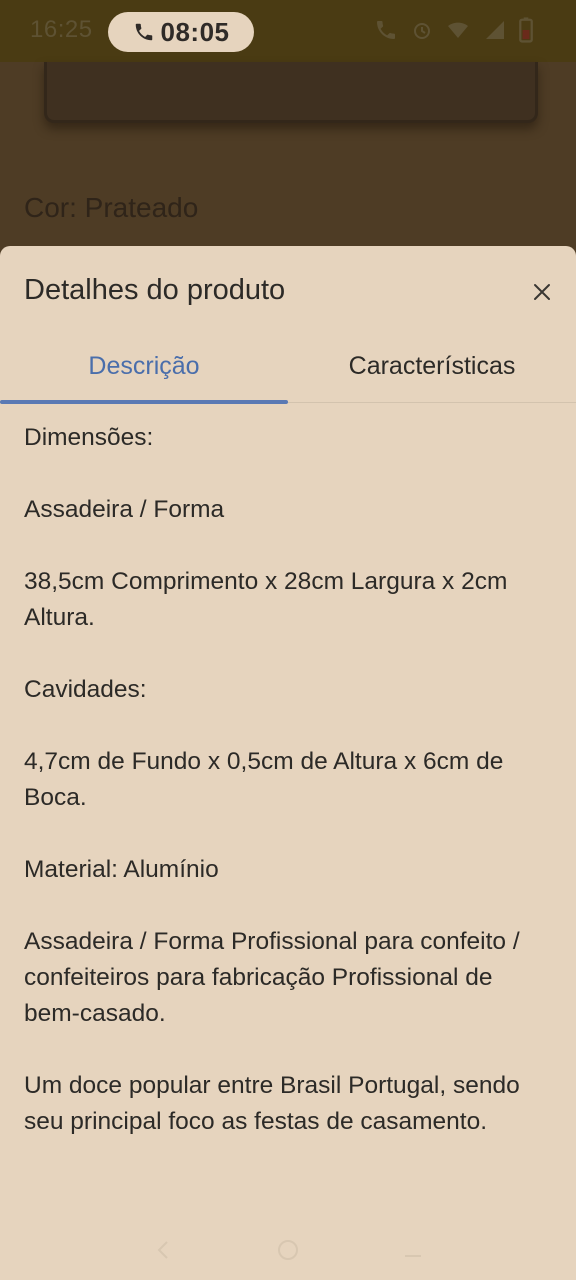 This screenshot has height=1280, width=576. What do you see at coordinates (530, 30) in the screenshot?
I see `battery-icon` at bounding box center [530, 30].